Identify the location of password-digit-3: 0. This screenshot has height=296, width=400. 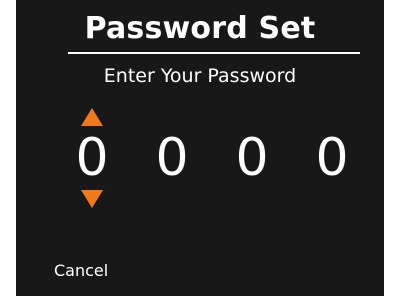
(252, 158).